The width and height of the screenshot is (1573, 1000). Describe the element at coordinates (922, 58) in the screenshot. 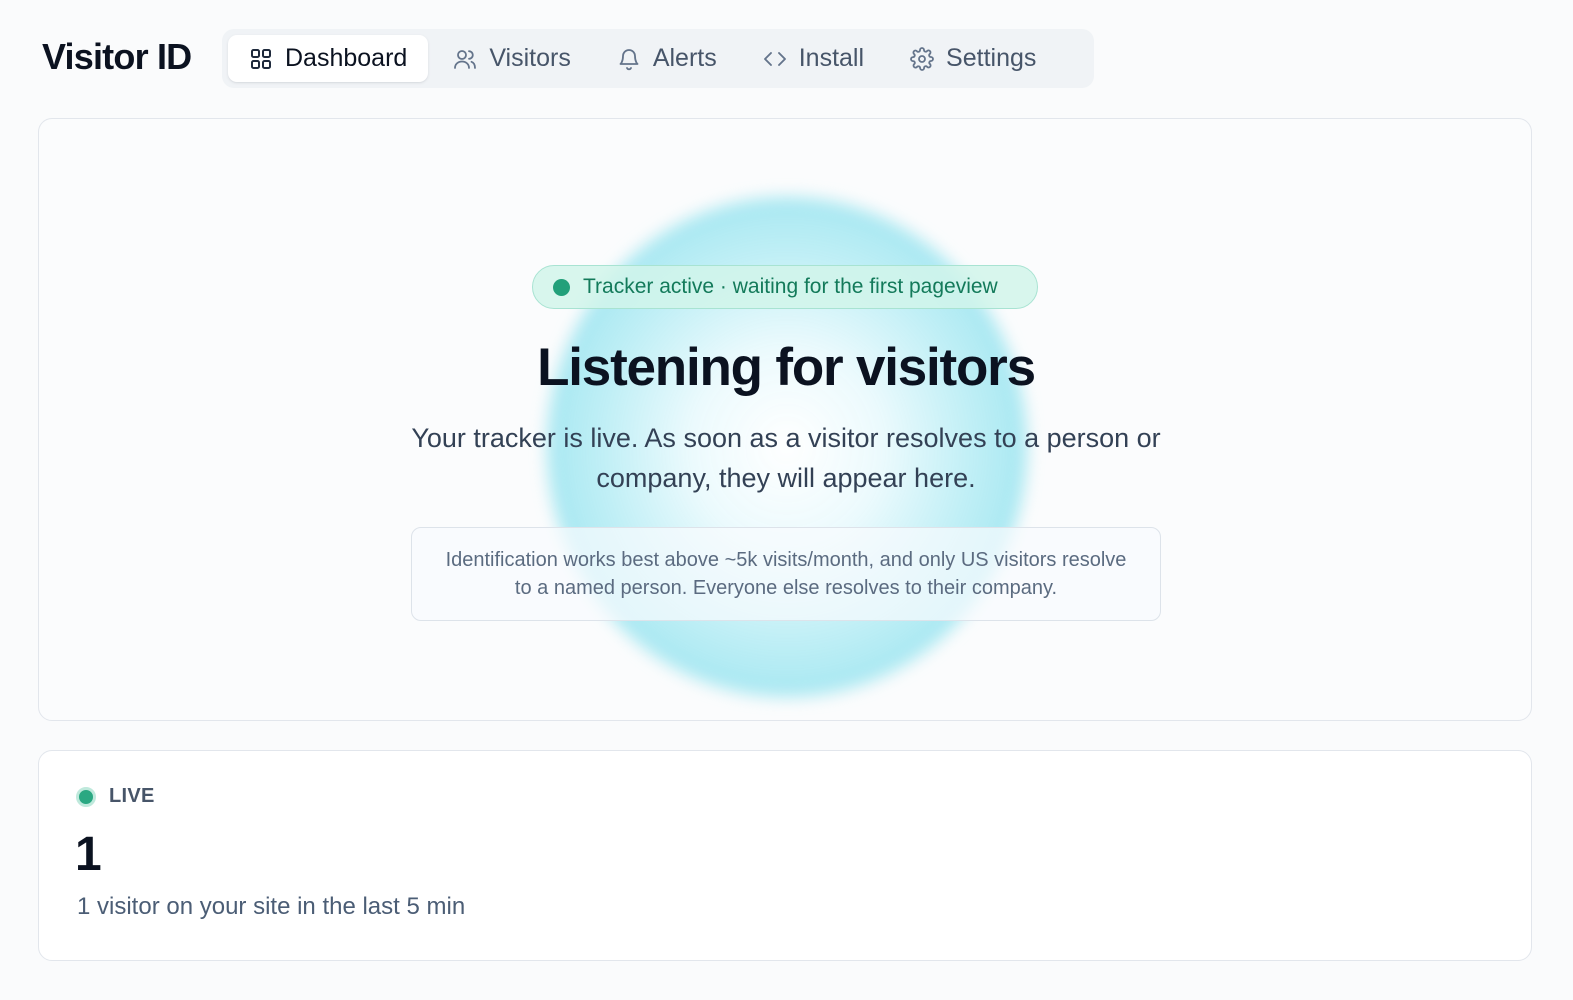

I see `gear-icon` at that location.